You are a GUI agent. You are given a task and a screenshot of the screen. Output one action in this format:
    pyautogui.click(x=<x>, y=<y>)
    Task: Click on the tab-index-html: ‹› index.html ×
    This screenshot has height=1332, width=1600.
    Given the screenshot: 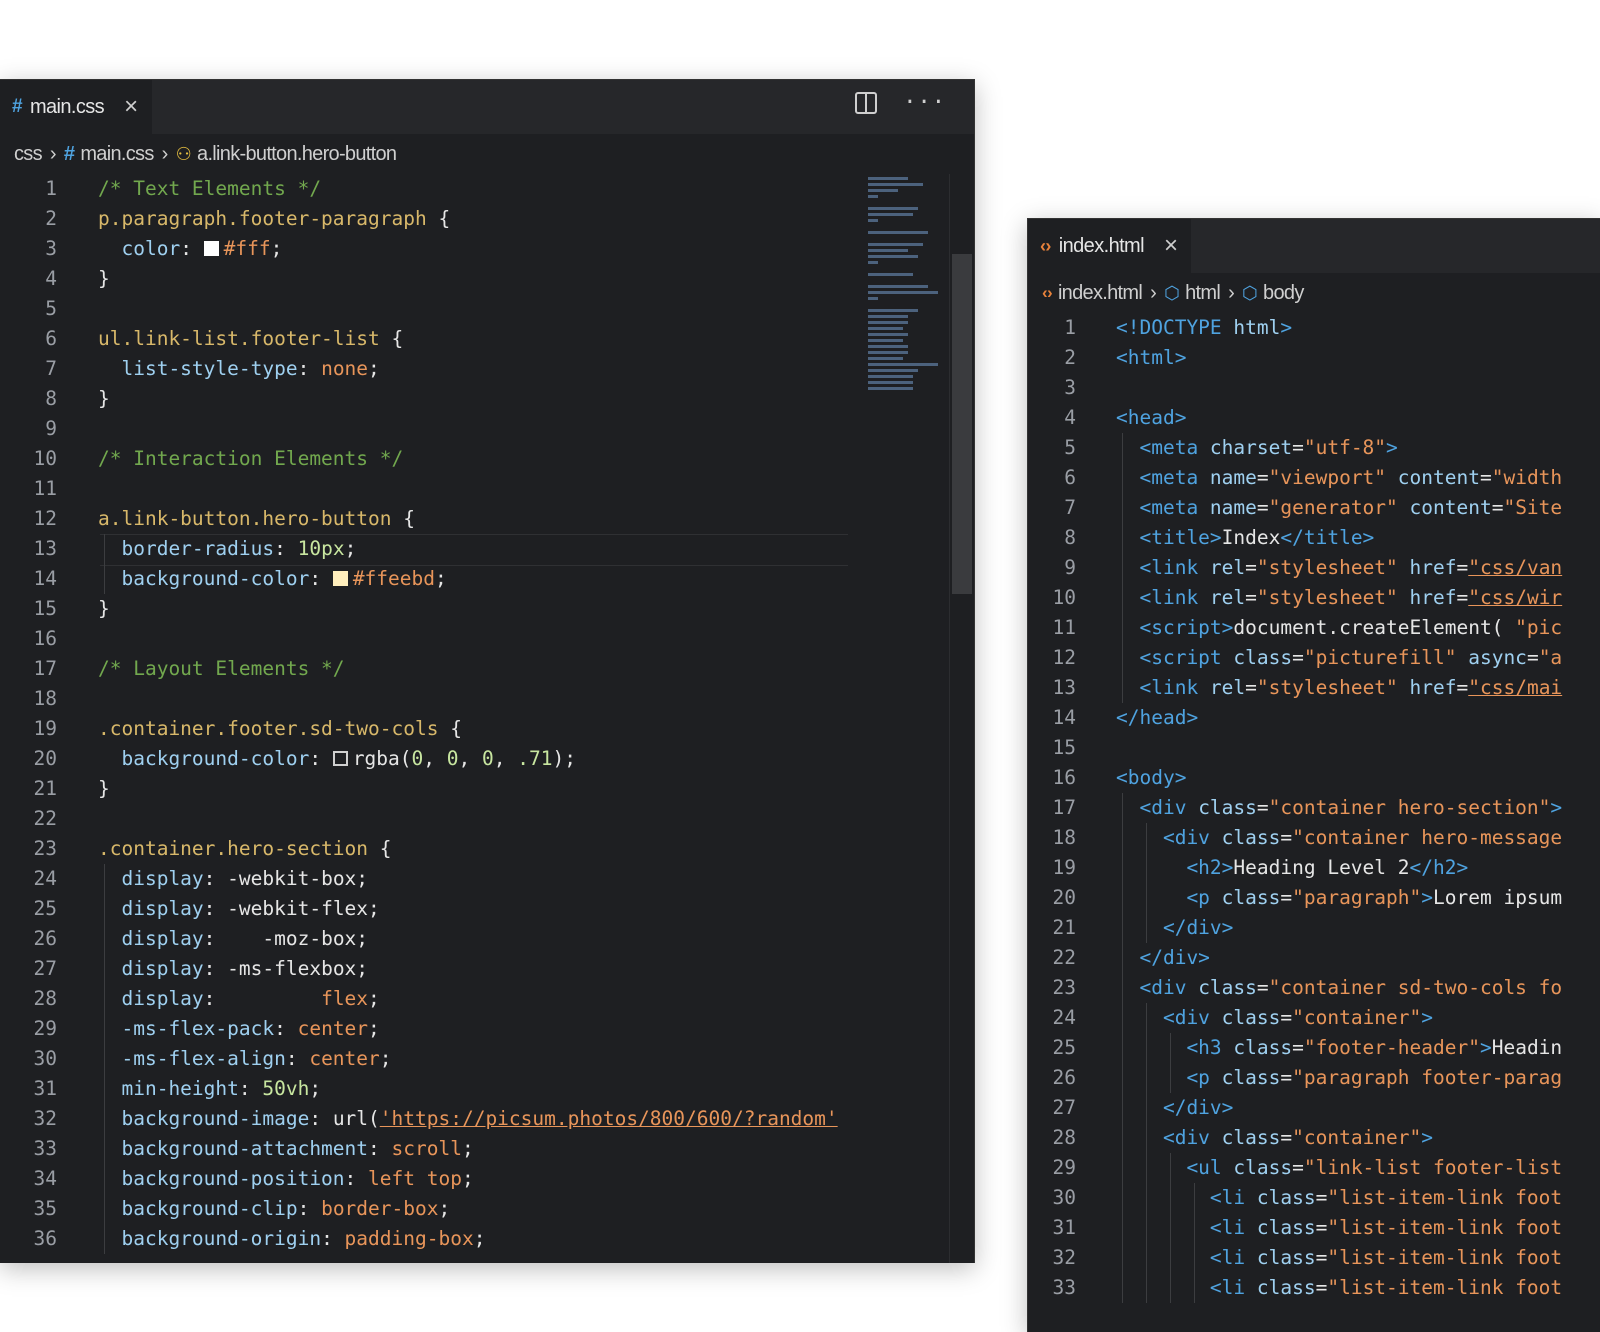 What is the action you would take?
    pyautogui.click(x=1110, y=246)
    